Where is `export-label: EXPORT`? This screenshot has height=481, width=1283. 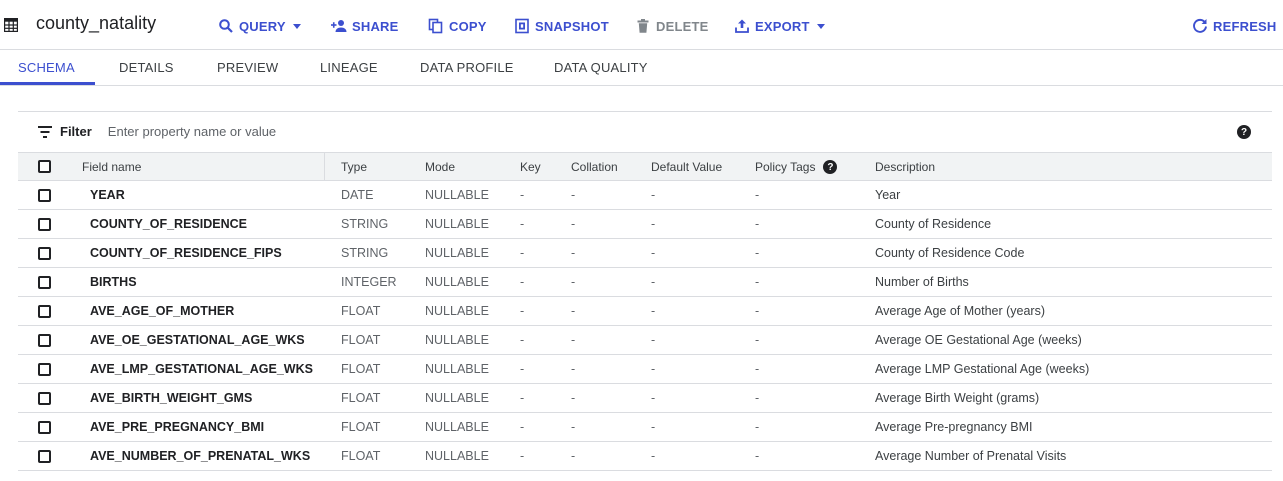
export-label: EXPORT is located at coordinates (782, 26).